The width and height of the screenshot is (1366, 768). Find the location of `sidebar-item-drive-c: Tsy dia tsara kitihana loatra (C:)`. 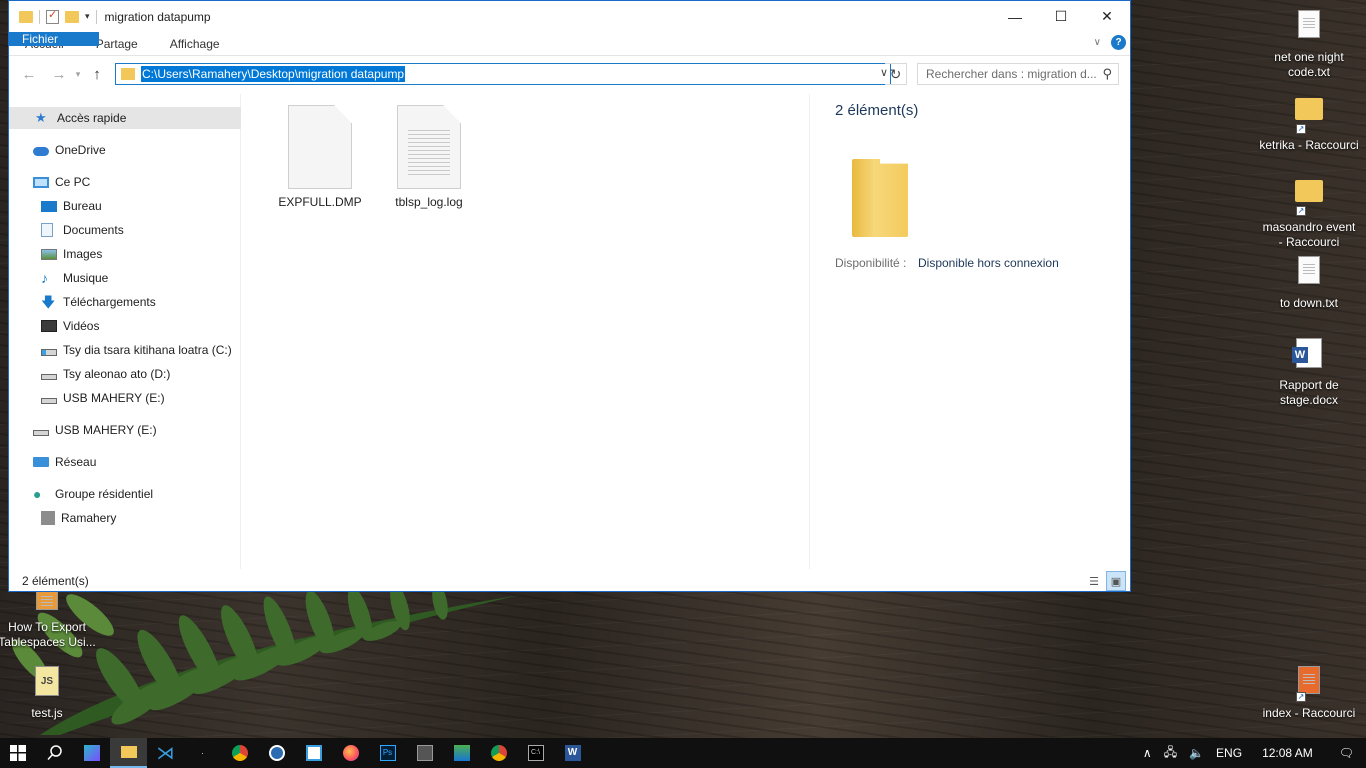

sidebar-item-drive-c: Tsy dia tsara kitihana loatra (C:) is located at coordinates (125, 350).